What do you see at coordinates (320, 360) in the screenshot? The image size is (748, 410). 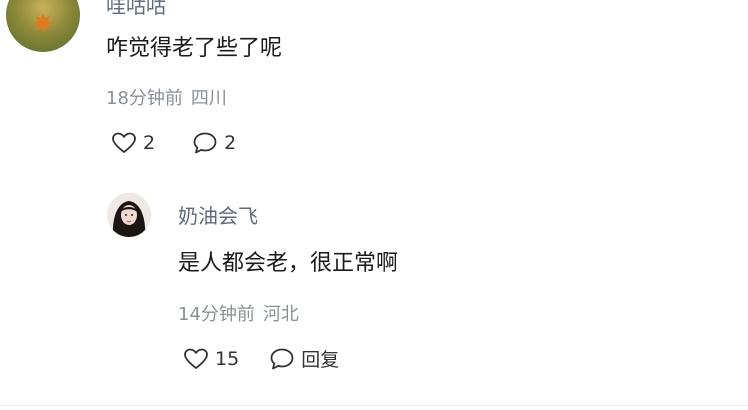 I see `reply-reply-label: 回复` at bounding box center [320, 360].